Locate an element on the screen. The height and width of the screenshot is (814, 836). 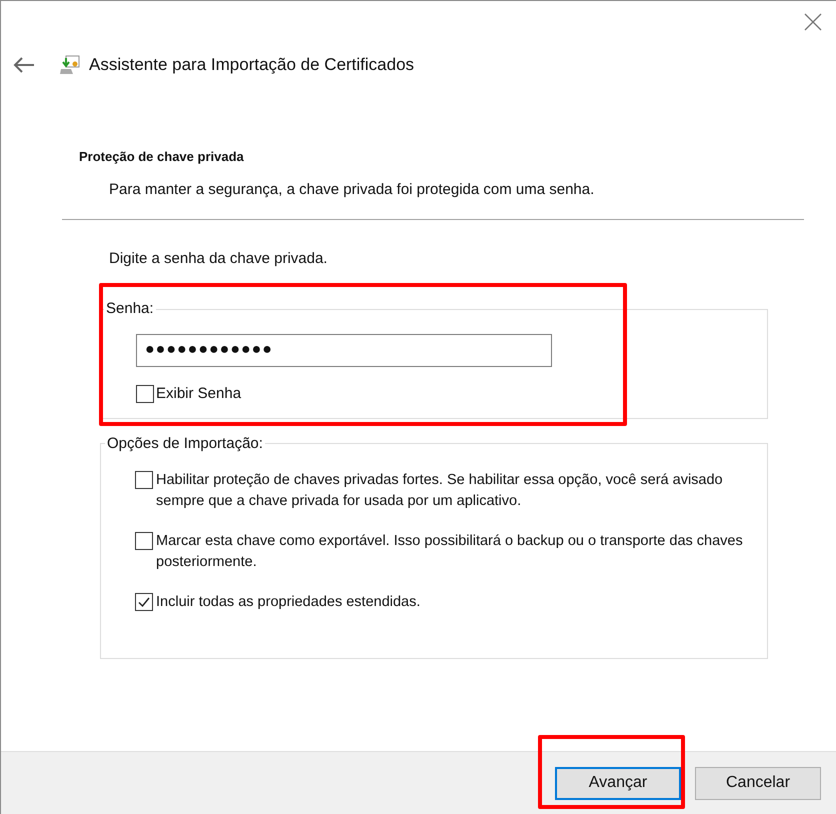
option-label: Habilitar proteção de chaves privadas fortes. Se habilitar essa opção, você será avisado sempre que a chave privada for usada por um aplicativo. is located at coordinates (440, 490).